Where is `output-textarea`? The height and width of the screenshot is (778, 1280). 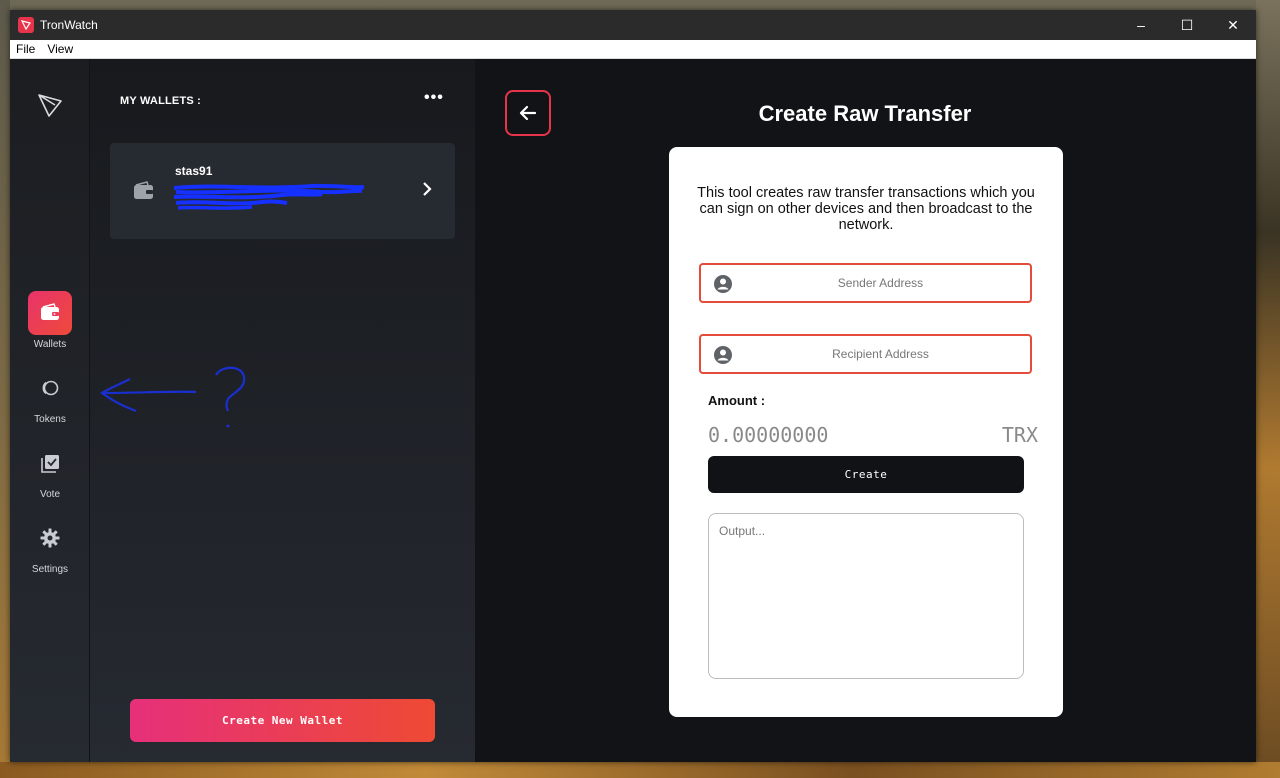 output-textarea is located at coordinates (866, 596).